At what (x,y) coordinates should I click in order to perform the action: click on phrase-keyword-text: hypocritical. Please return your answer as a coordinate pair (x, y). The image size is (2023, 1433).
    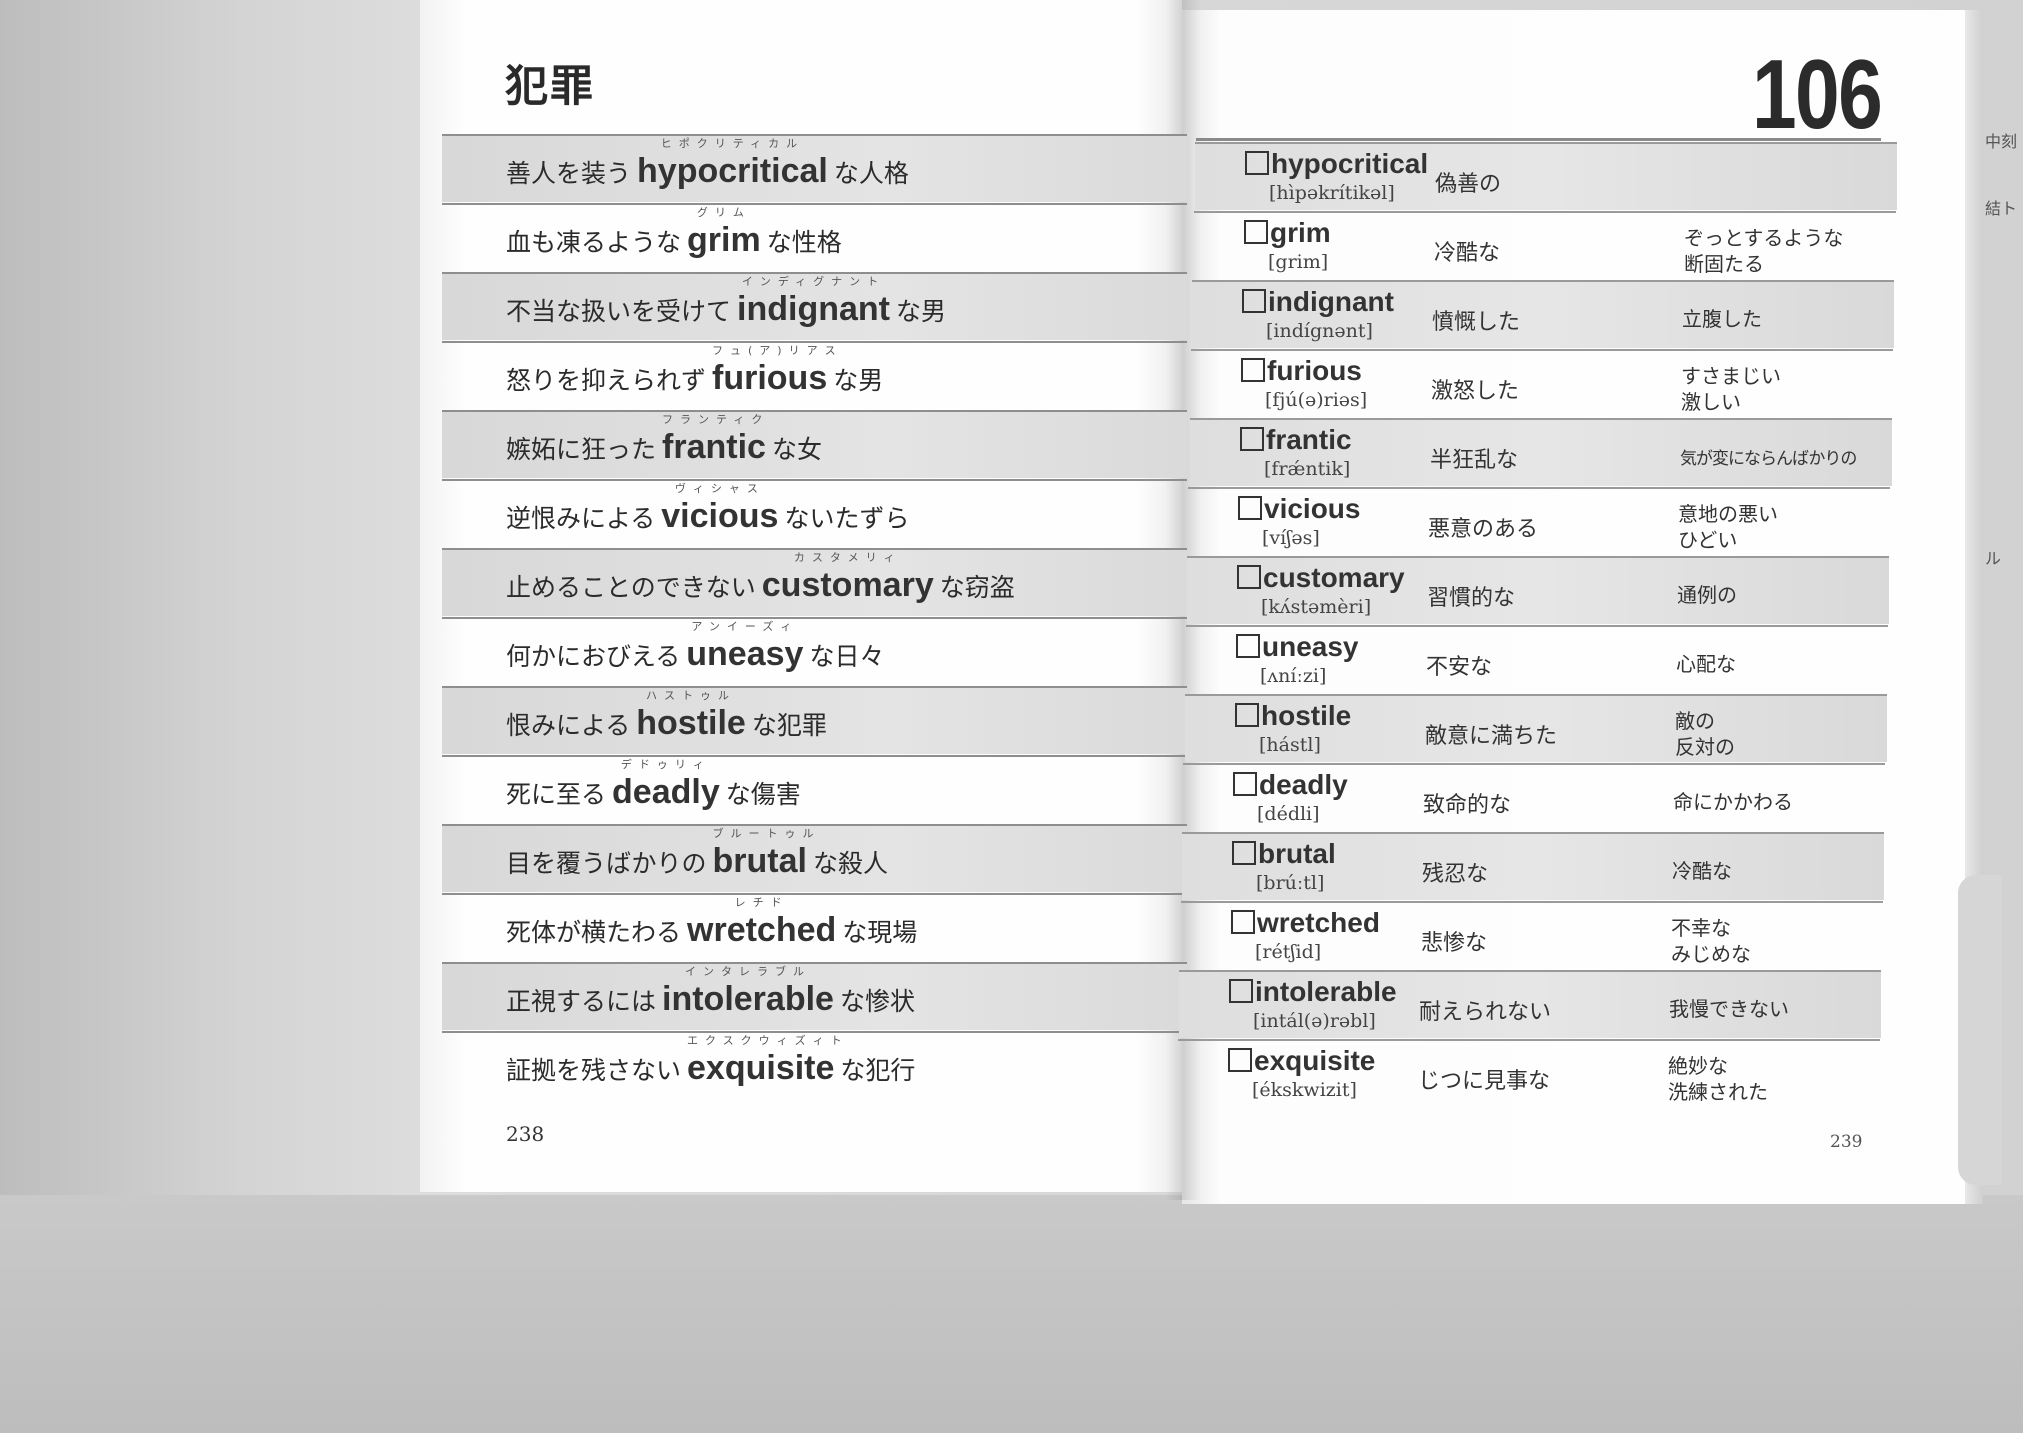
    Looking at the image, I should click on (732, 171).